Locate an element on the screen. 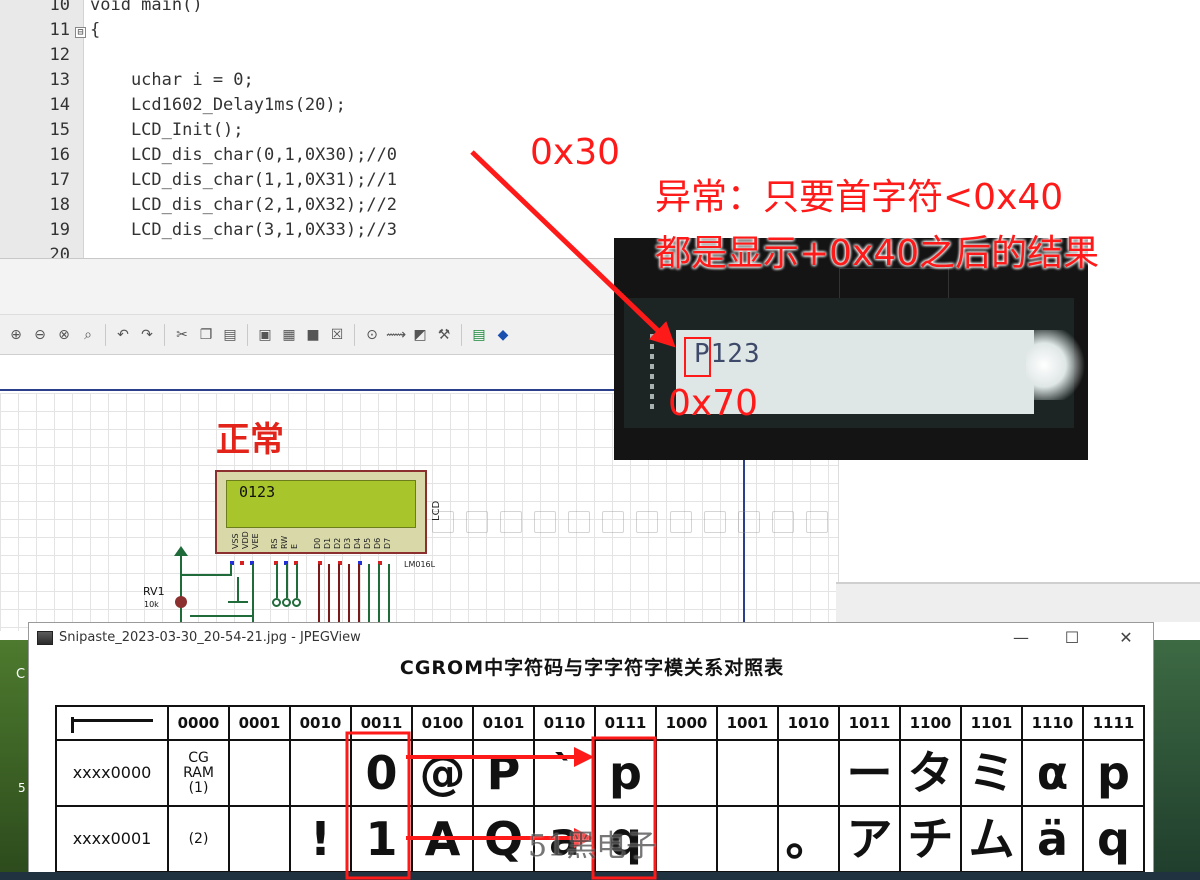  annotation-shown-value: 0x70 is located at coordinates (713, 403).